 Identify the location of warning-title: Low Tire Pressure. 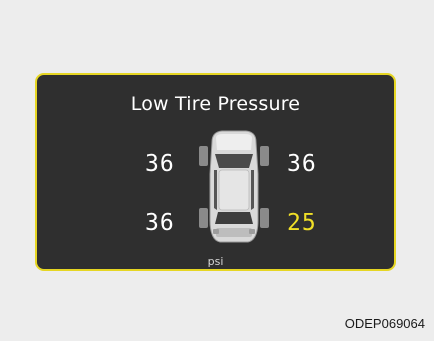
(215, 104).